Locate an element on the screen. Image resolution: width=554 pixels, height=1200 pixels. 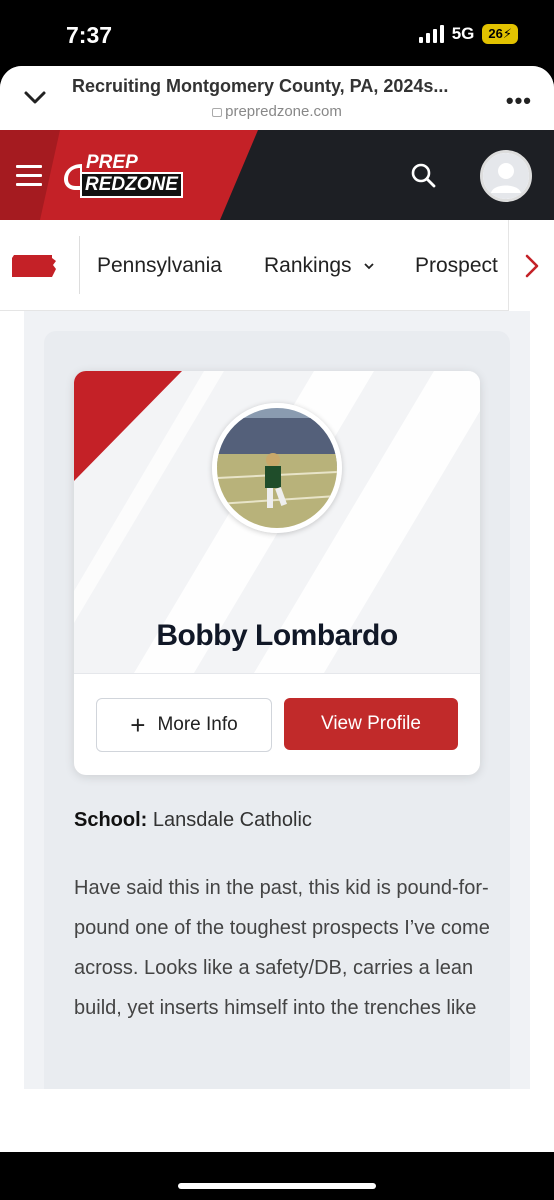
pennsylvania-state-icon is located at coordinates (34, 266).